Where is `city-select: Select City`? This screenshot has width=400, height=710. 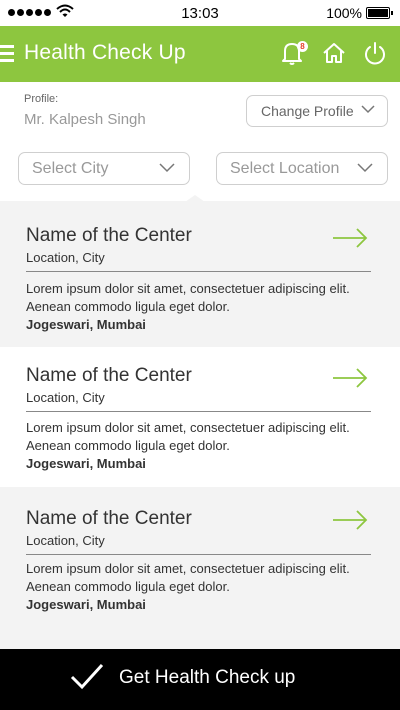 city-select: Select City is located at coordinates (104, 168).